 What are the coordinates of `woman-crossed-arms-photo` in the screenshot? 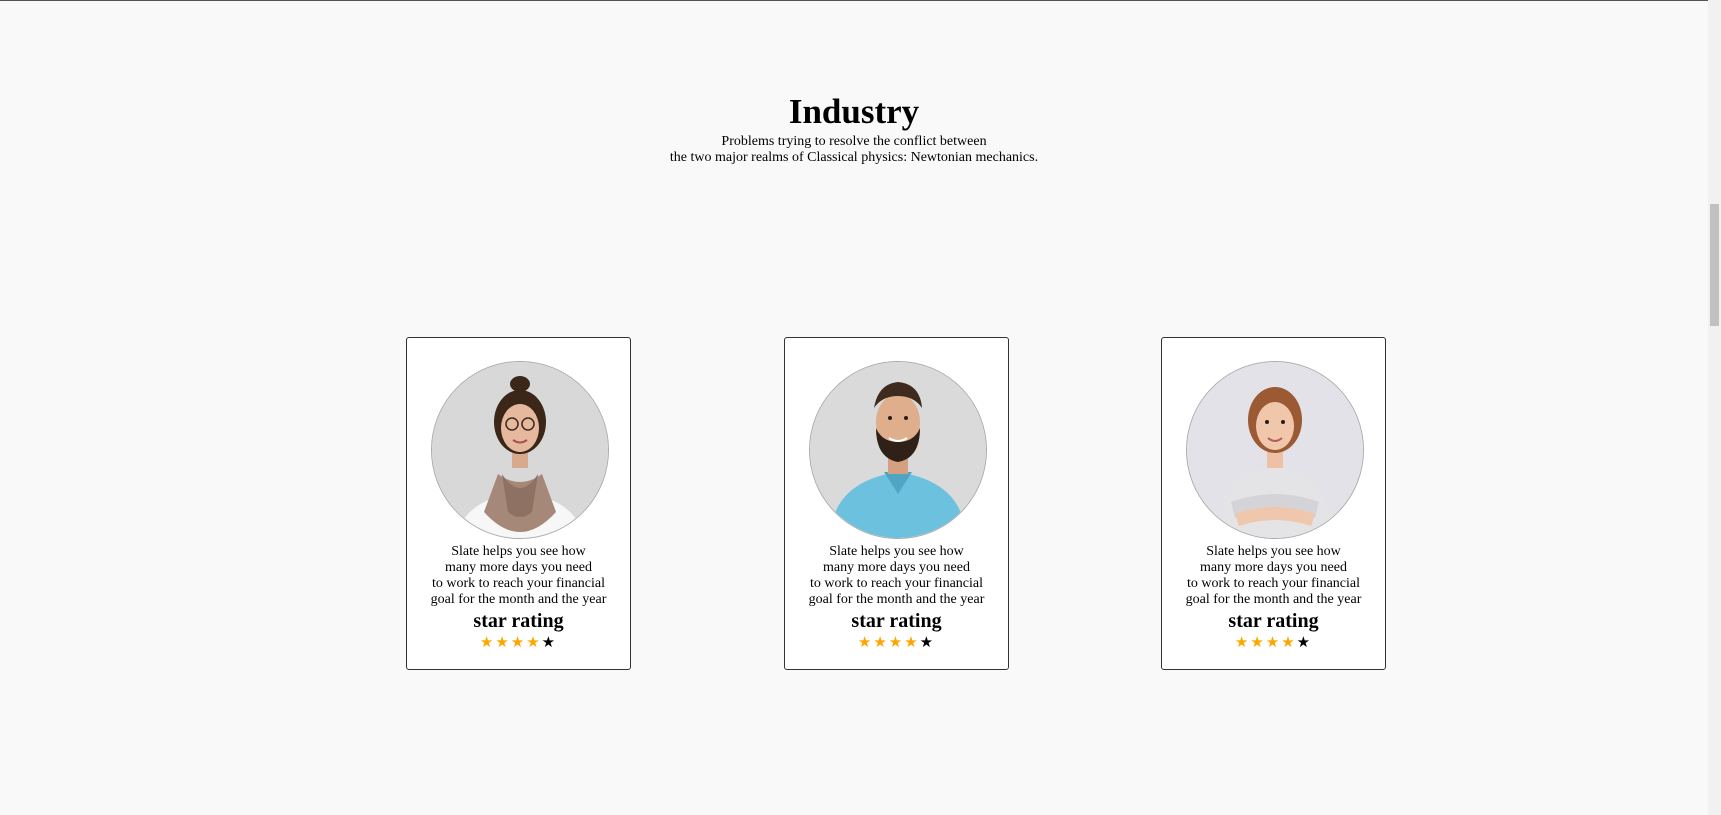 It's located at (1275, 450).